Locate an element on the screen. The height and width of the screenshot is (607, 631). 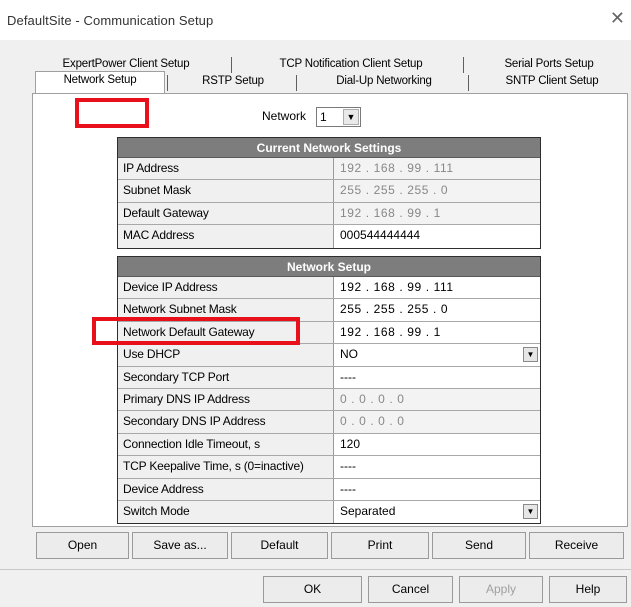
help-button: Help is located at coordinates (588, 589).